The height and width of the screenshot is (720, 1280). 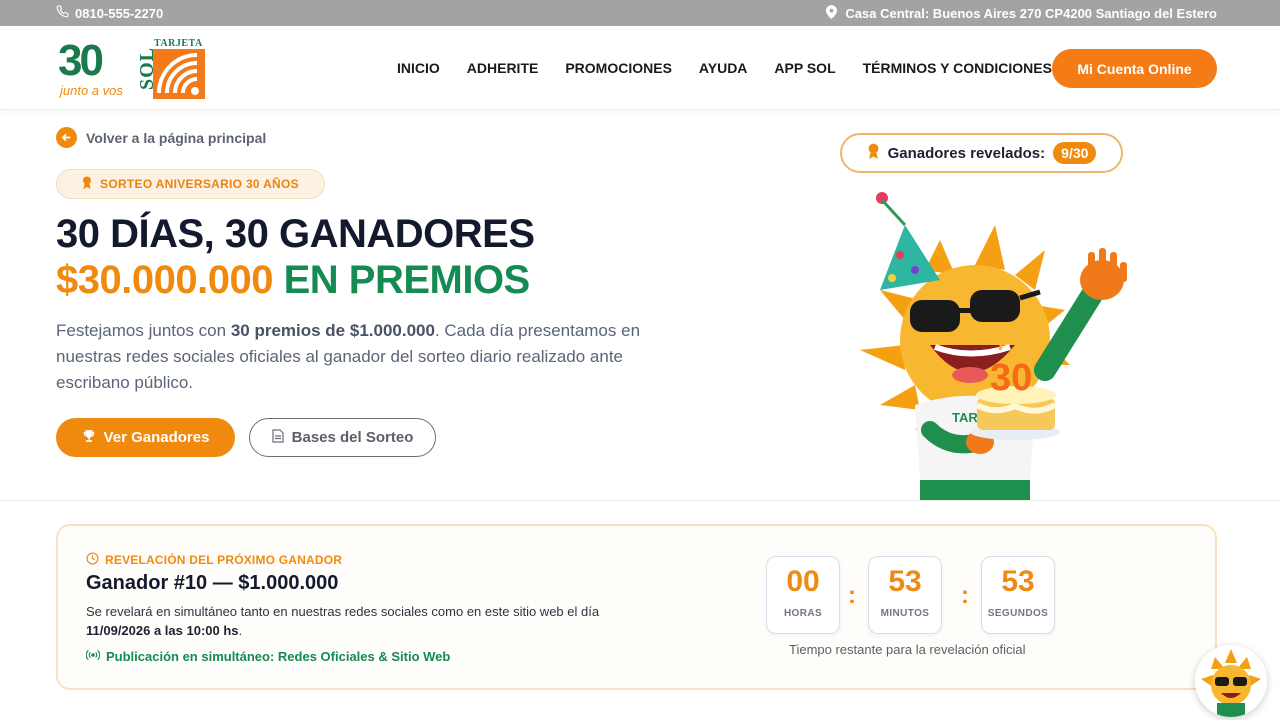 I want to click on view-winners-button: Ver Ganadores, so click(x=145, y=437).